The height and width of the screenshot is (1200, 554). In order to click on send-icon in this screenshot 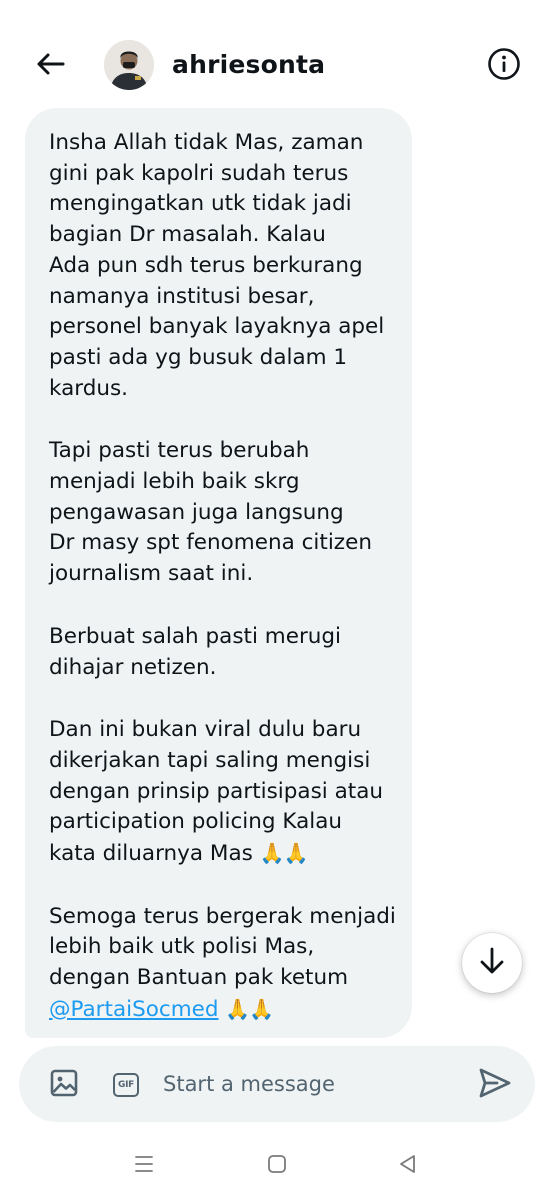, I will do `click(495, 1085)`.